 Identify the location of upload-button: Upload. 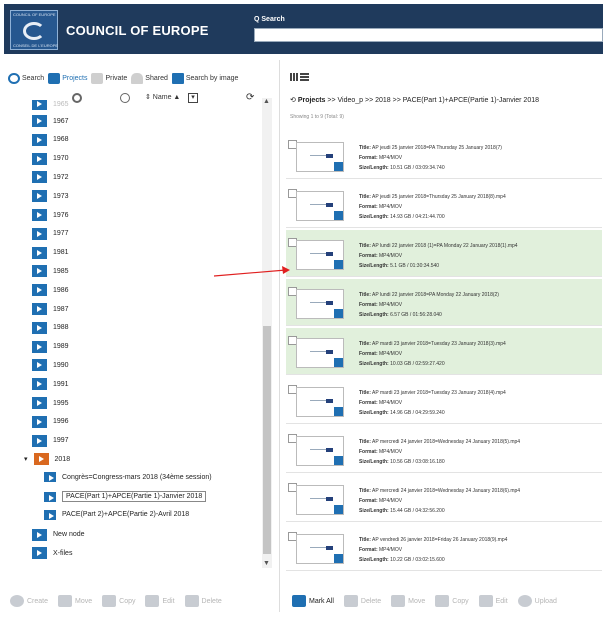
(537, 601).